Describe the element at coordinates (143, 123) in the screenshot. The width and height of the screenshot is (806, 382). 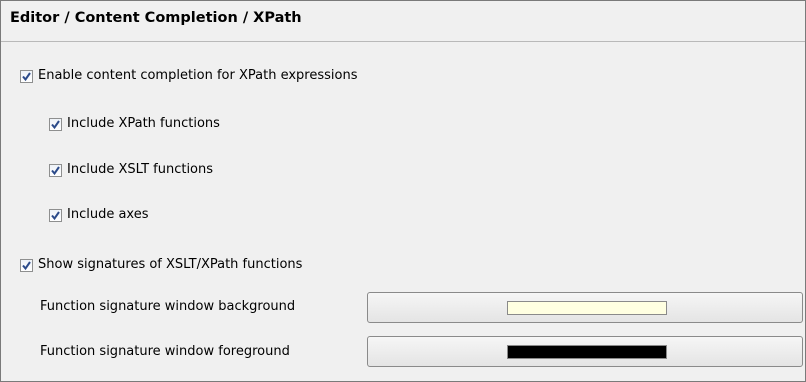
I see `include-xpath-functions-label: Include XPath functions` at that location.